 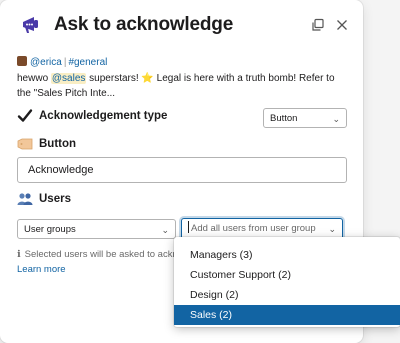 I want to click on modal-title: Ask to acknowledge, so click(x=144, y=24).